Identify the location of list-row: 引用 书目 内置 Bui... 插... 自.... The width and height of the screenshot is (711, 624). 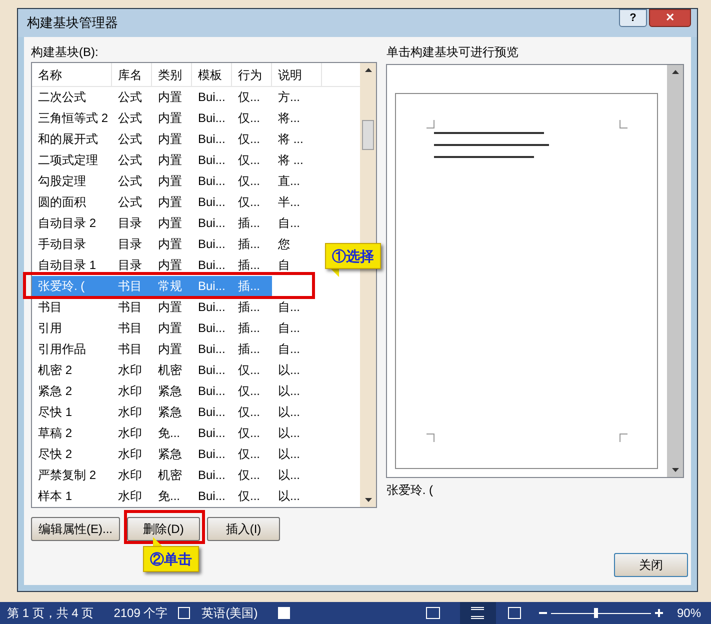
(177, 328).